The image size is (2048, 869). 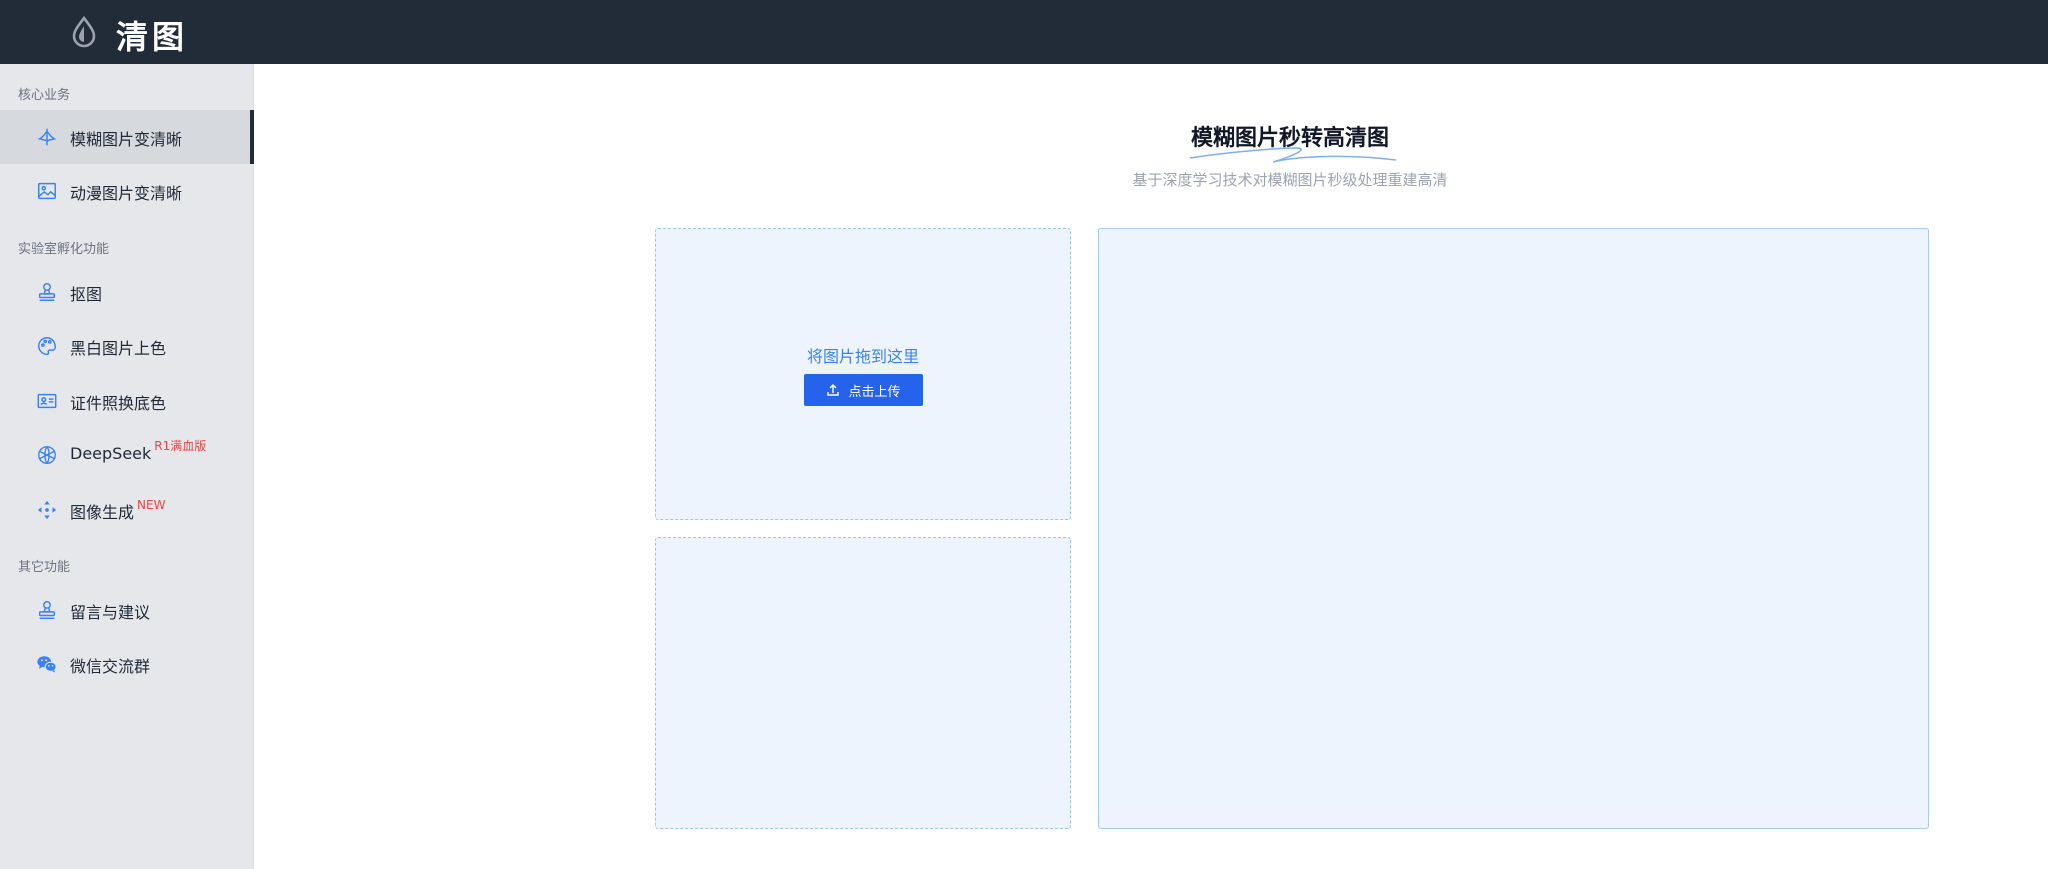 I want to click on sidebar-item-label: 证件照换底色, so click(x=118, y=403).